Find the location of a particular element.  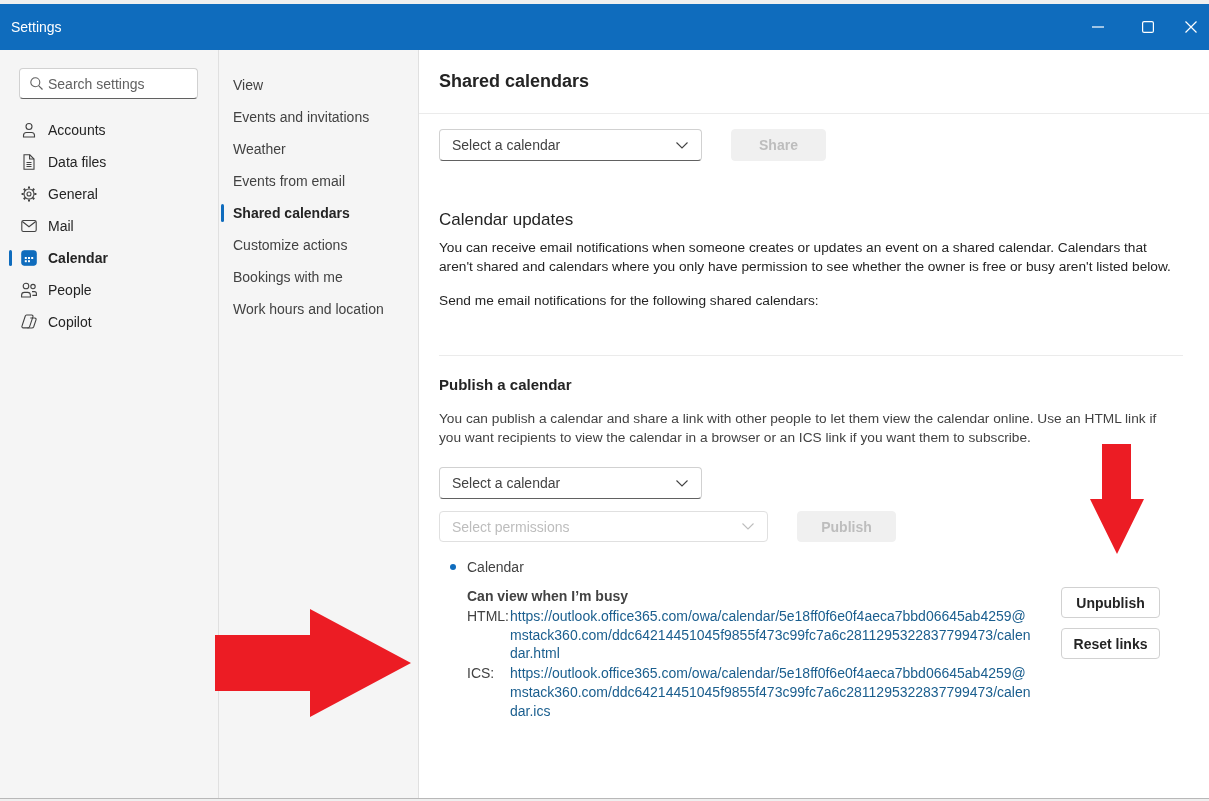

subnav-item: Work hours and location is located at coordinates (318, 309).